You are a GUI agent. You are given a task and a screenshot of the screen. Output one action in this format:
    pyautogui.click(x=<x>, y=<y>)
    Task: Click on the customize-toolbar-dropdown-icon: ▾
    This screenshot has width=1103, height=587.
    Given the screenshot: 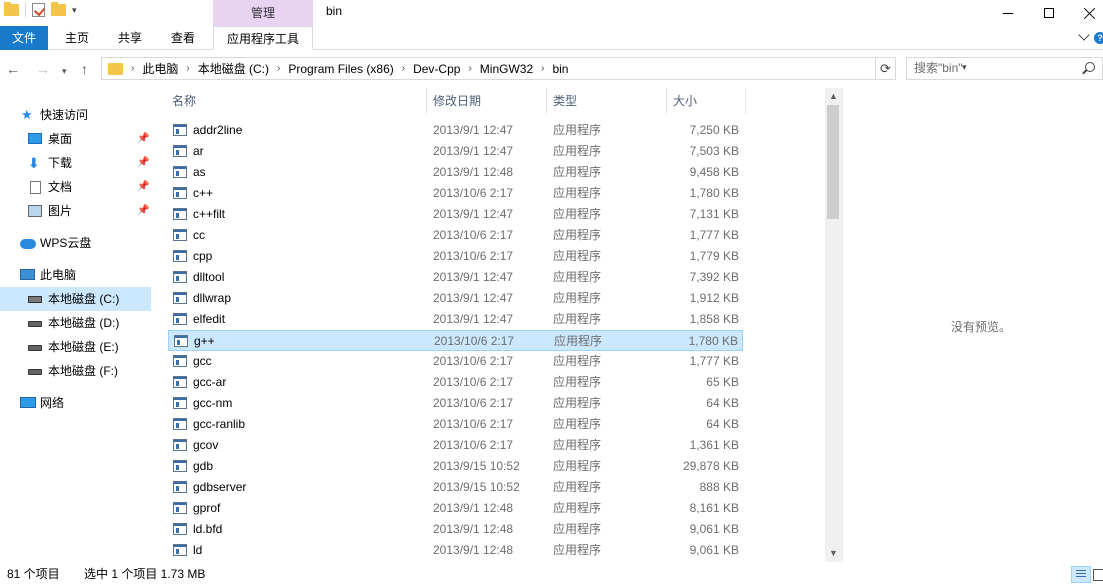 What is the action you would take?
    pyautogui.click(x=74, y=10)
    